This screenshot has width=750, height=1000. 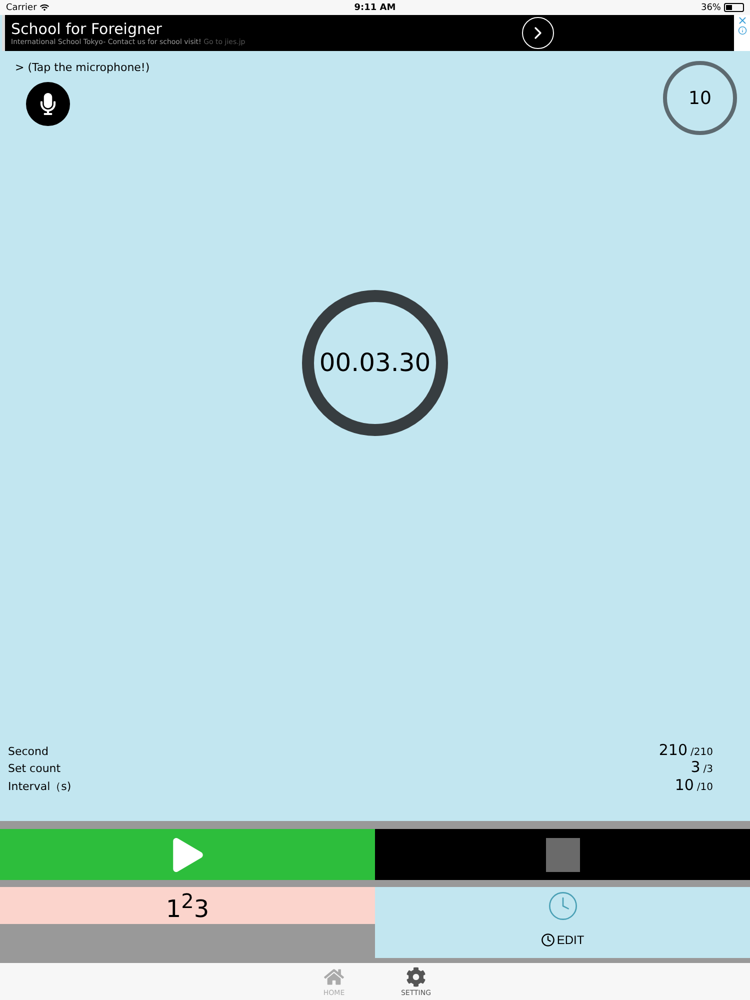 What do you see at coordinates (44, 7) in the screenshot?
I see `wifi-icon` at bounding box center [44, 7].